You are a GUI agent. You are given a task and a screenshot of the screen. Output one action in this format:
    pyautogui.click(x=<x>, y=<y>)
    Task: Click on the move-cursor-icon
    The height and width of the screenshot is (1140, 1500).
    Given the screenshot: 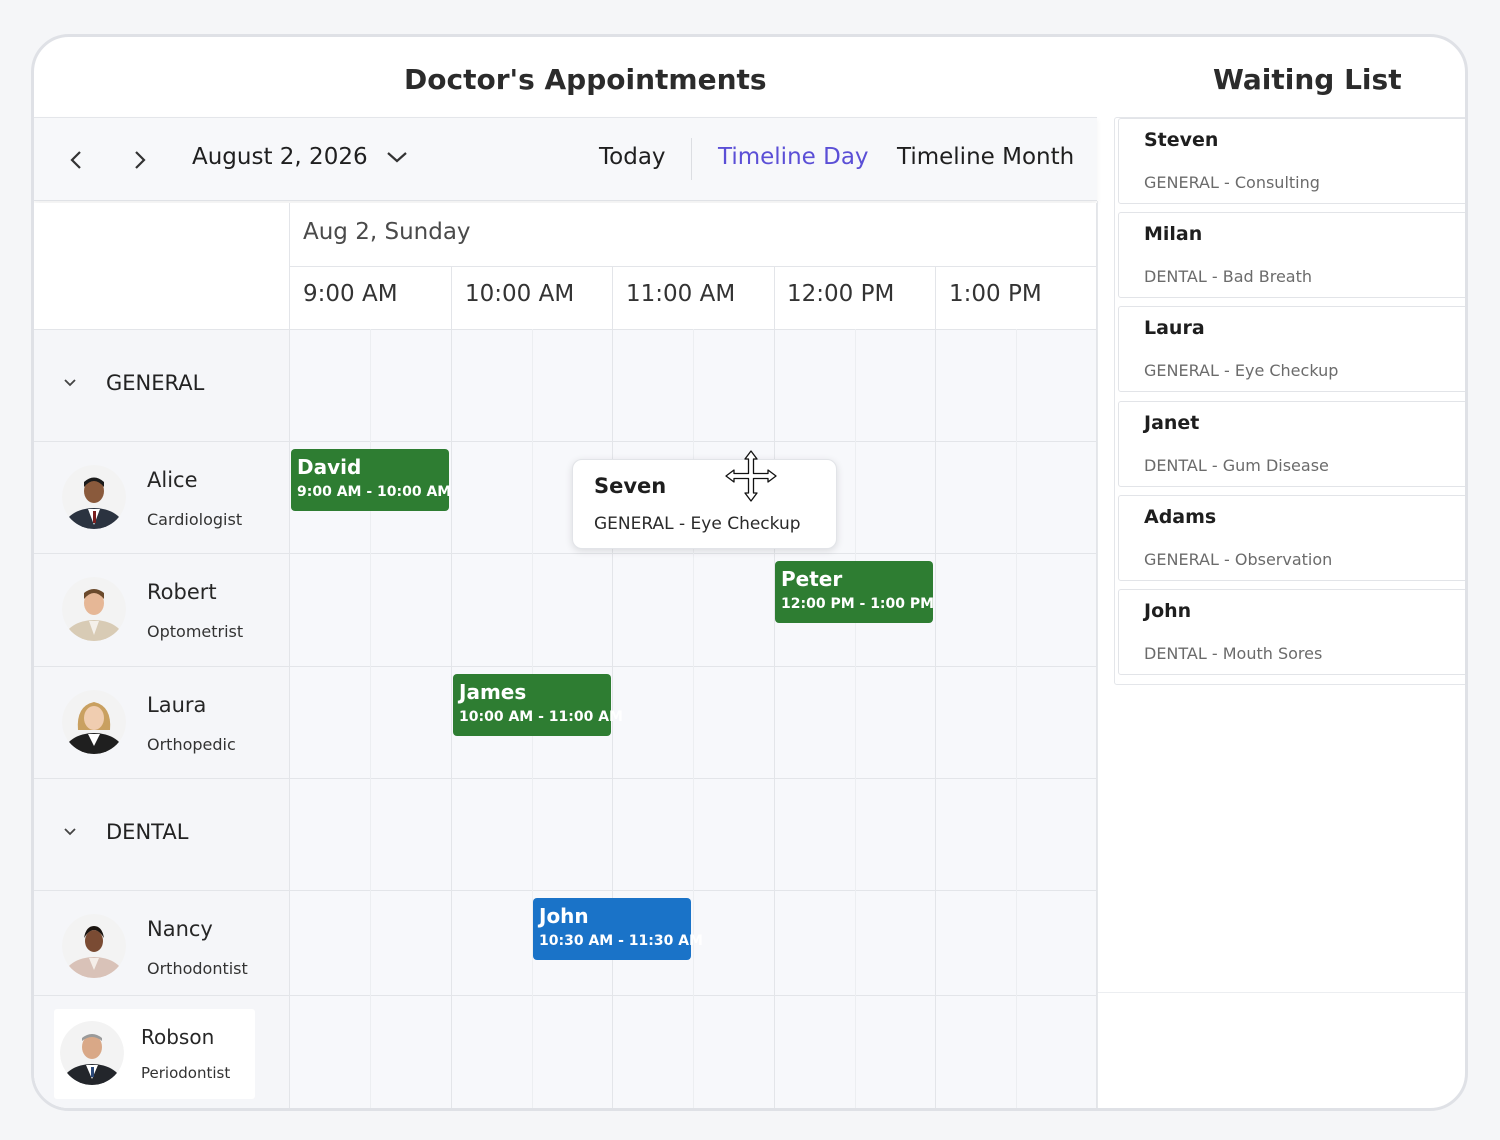 What is the action you would take?
    pyautogui.click(x=751, y=476)
    